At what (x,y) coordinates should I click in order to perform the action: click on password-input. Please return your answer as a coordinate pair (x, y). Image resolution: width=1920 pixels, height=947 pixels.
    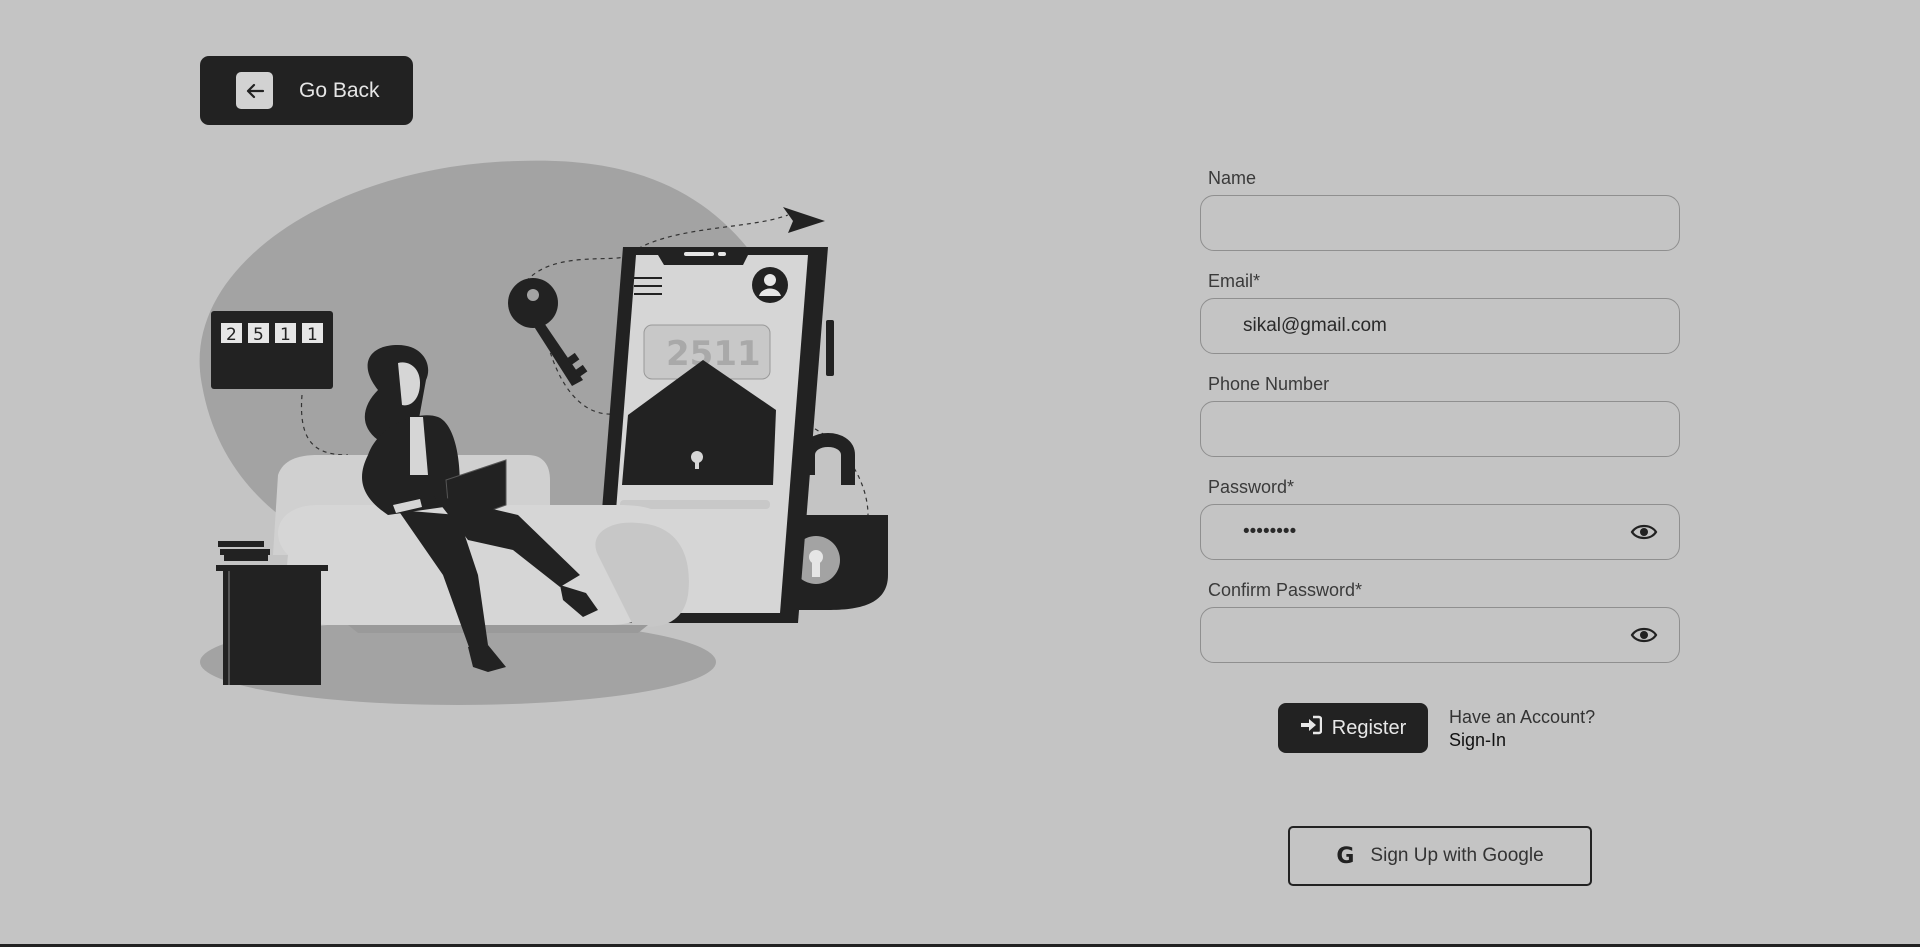
    Looking at the image, I should click on (1440, 532).